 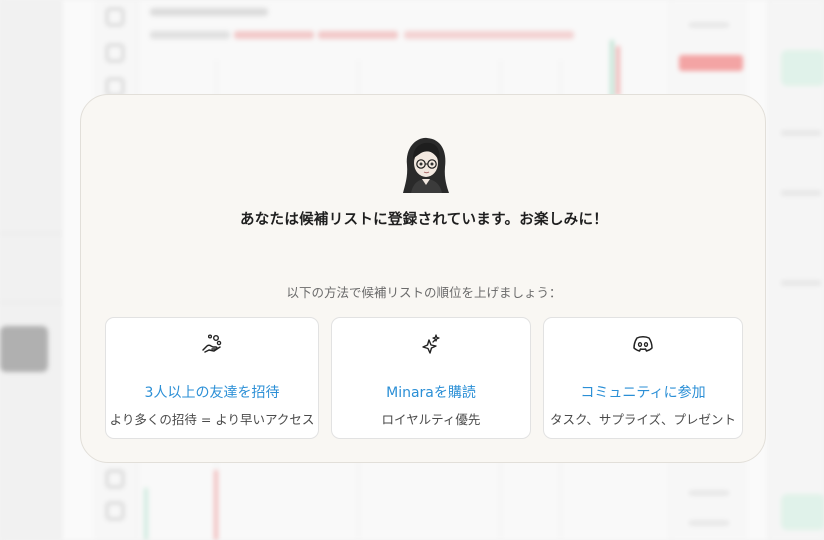 What do you see at coordinates (431, 419) in the screenshot?
I see `card-description: ロイヤルティ優先` at bounding box center [431, 419].